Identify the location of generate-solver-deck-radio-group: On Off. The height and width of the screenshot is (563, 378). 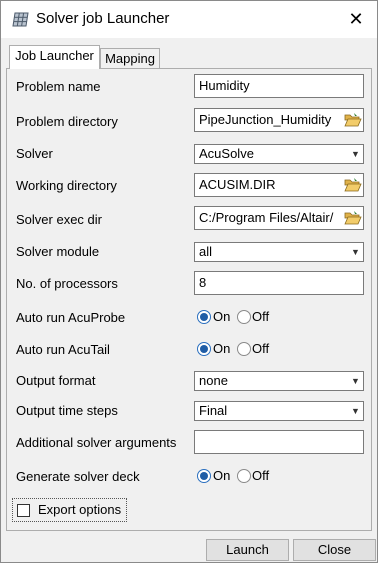
(237, 477).